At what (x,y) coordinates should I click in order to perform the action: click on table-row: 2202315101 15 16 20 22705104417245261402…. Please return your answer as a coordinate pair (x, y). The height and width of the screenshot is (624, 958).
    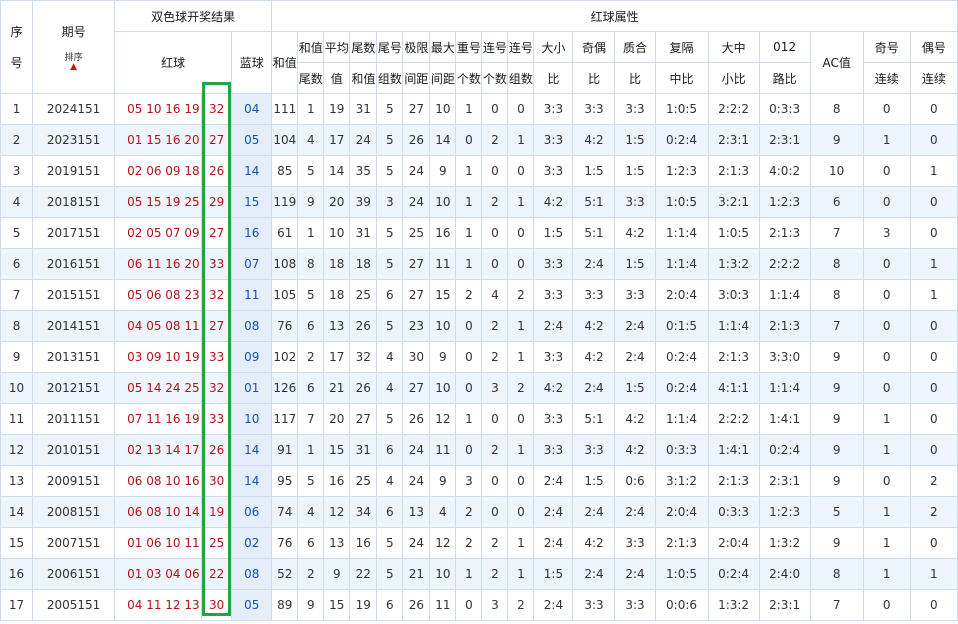
    Looking at the image, I should click on (479, 140).